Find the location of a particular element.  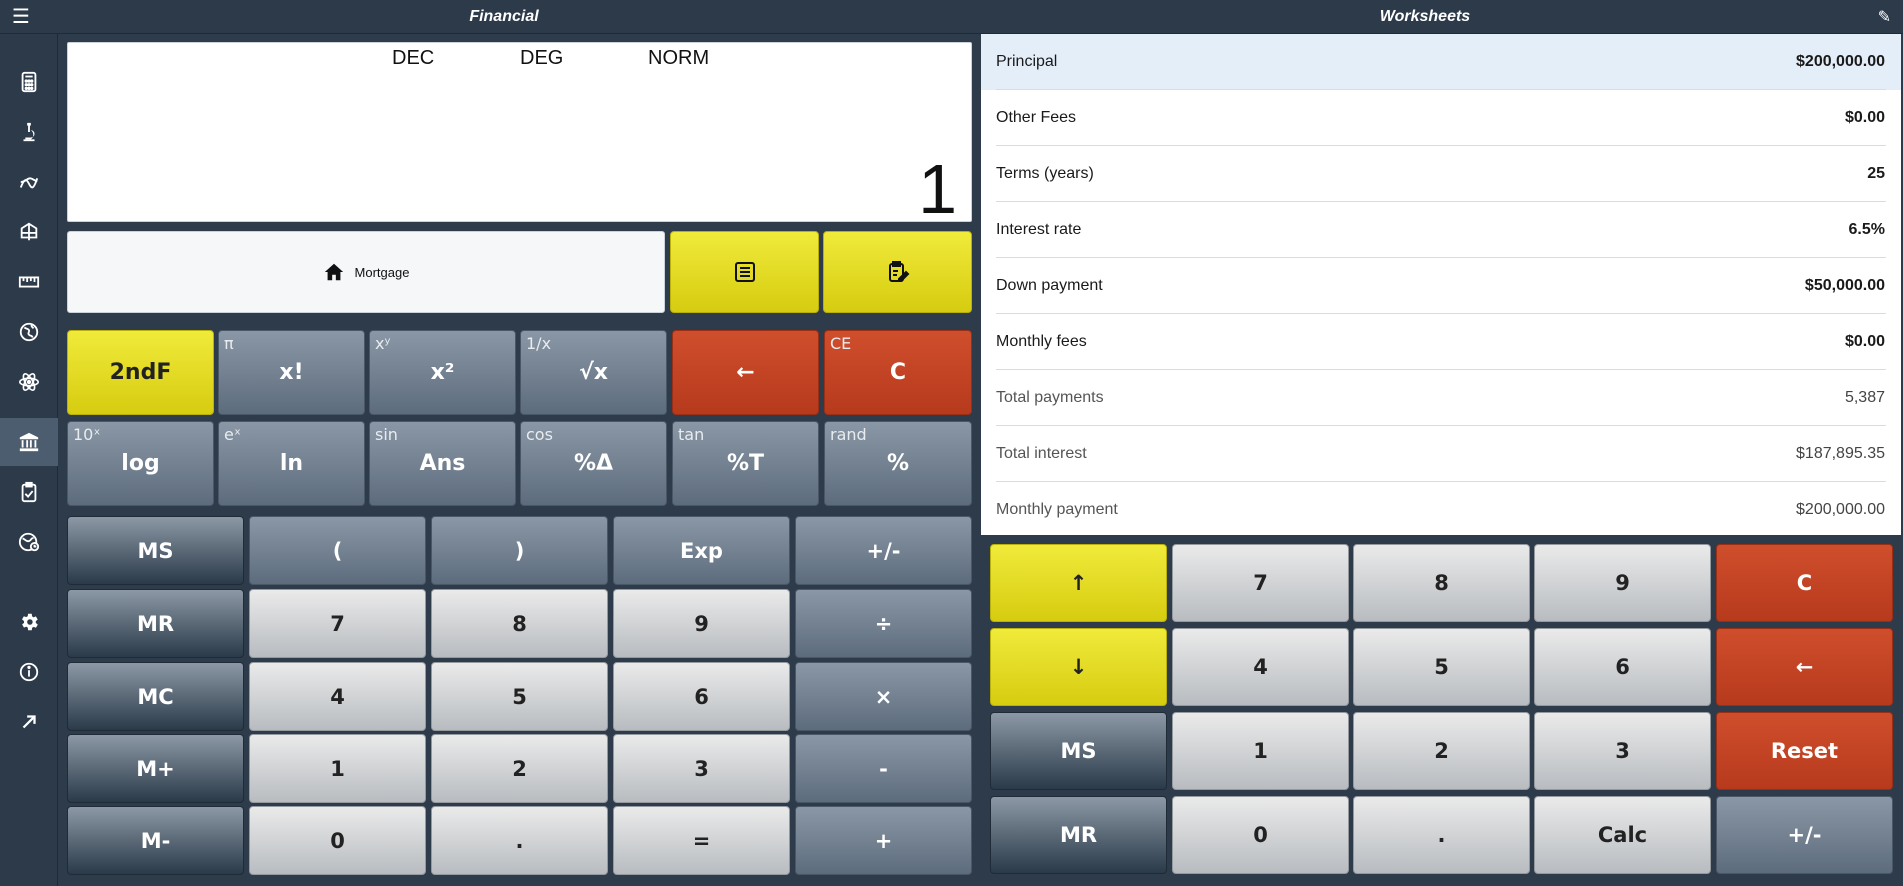

answer-key: sin Ans is located at coordinates (442, 463).